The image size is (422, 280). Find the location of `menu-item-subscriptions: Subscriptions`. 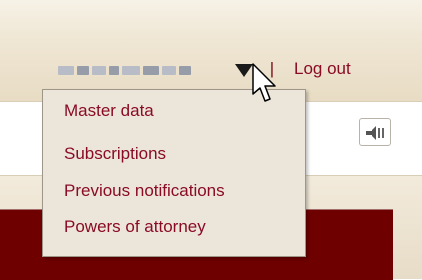

menu-item-subscriptions: Subscriptions is located at coordinates (115, 154).